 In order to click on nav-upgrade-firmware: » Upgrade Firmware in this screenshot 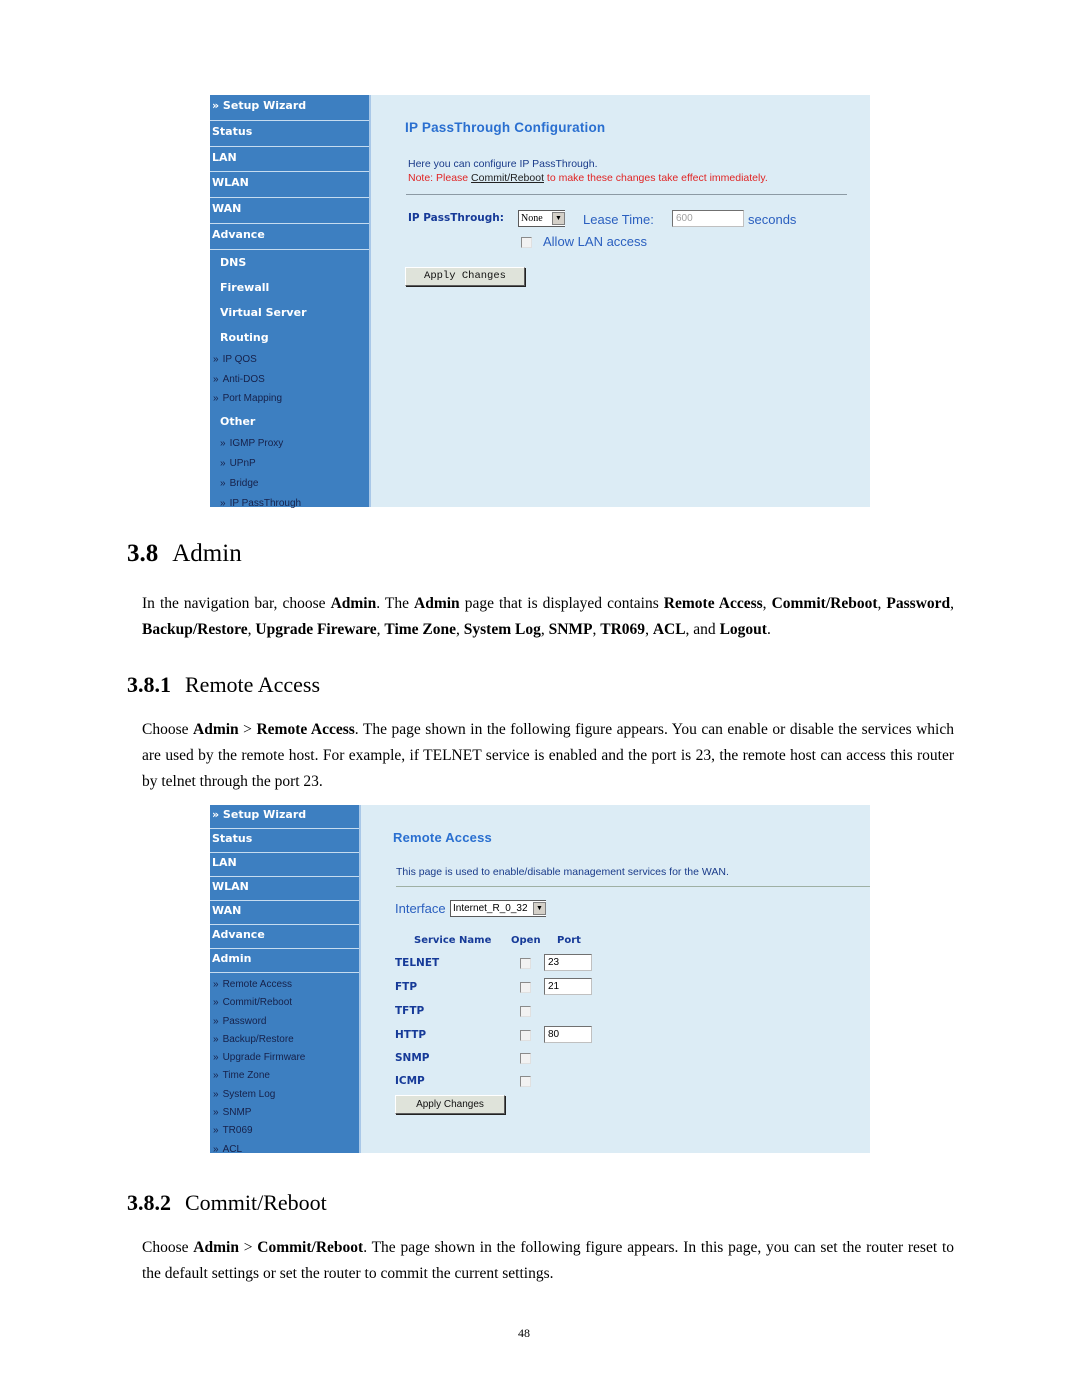, I will do `click(284, 1058)`.